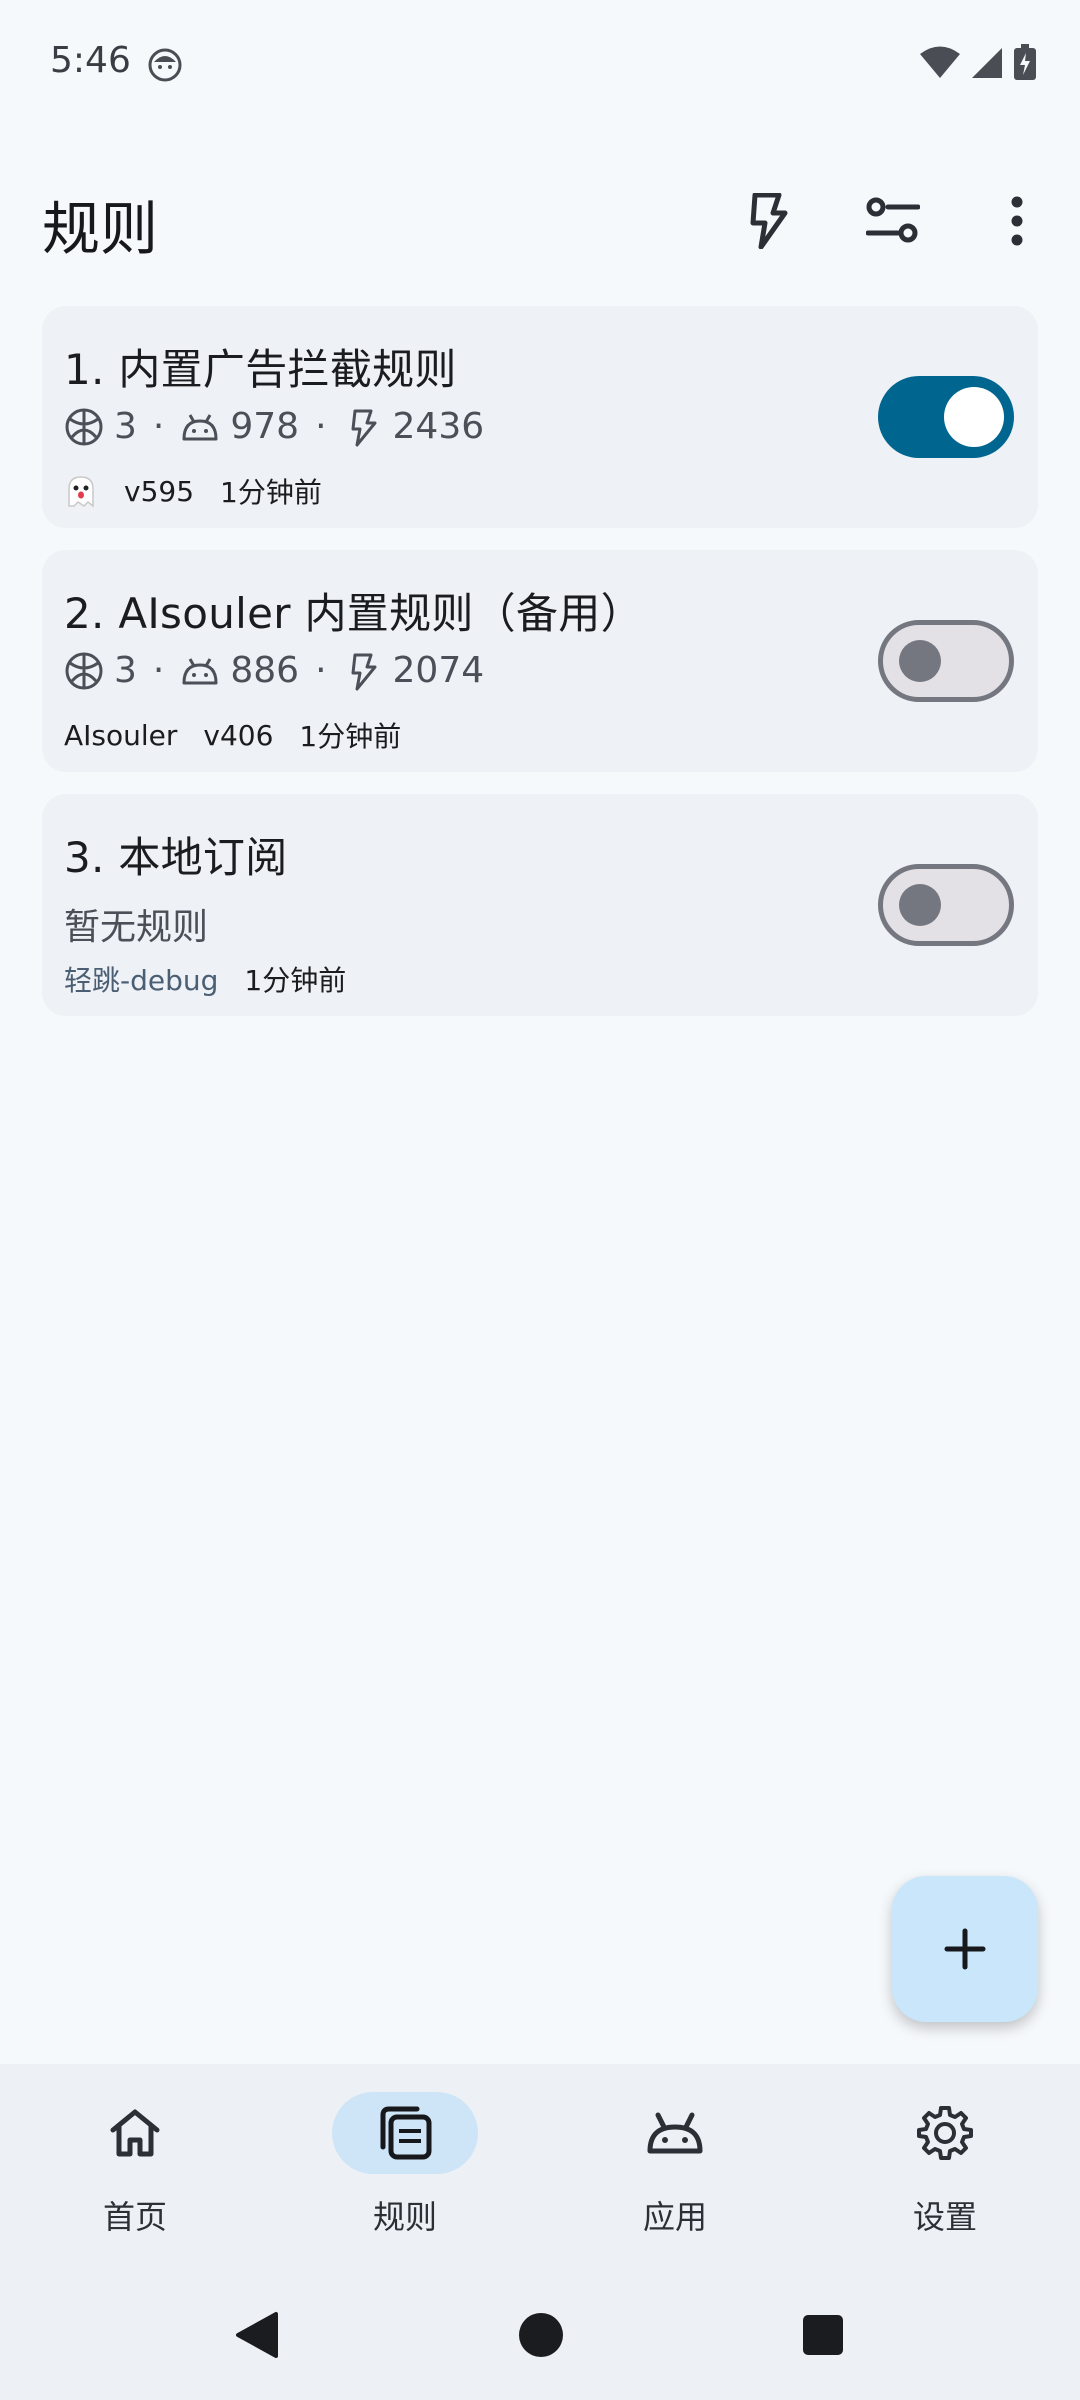  I want to click on filter-button, so click(893, 221).